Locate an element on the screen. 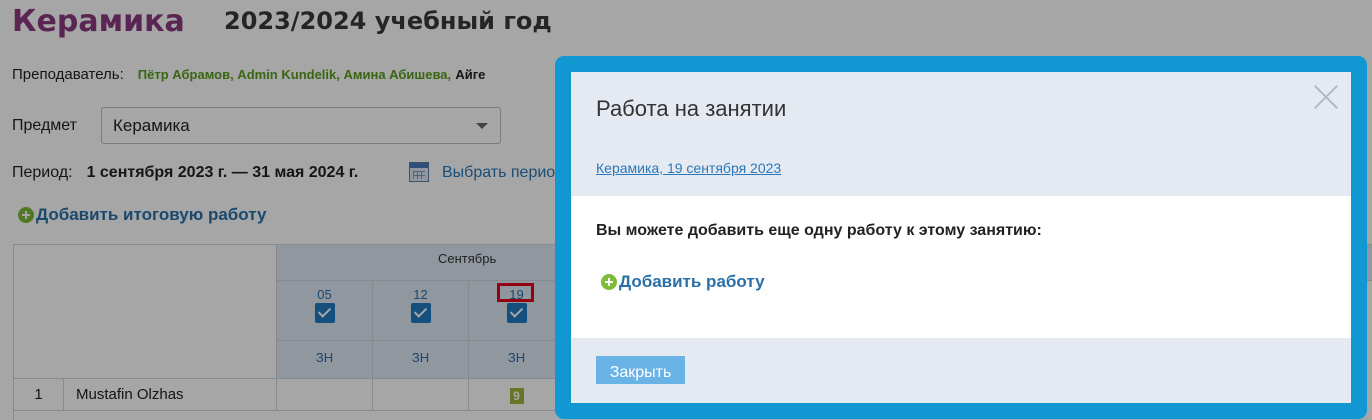 The image size is (1372, 420). close-button: Закрыть is located at coordinates (640, 370).